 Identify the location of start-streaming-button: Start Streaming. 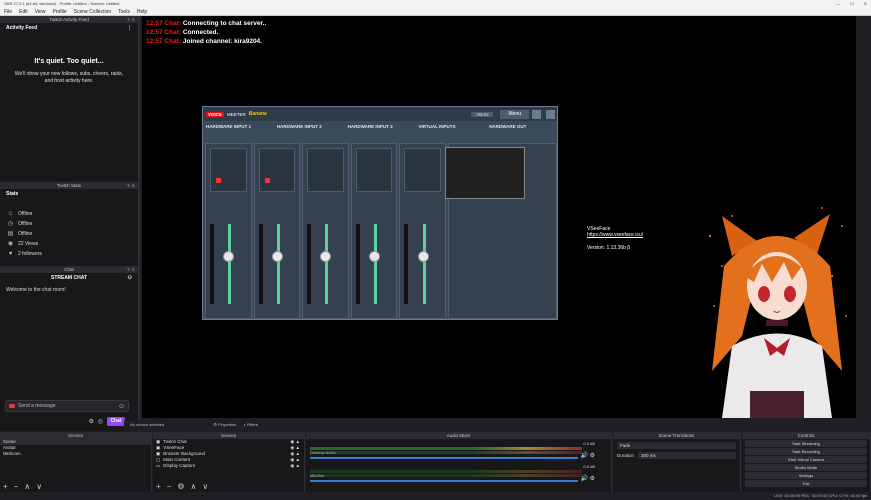
(806, 443).